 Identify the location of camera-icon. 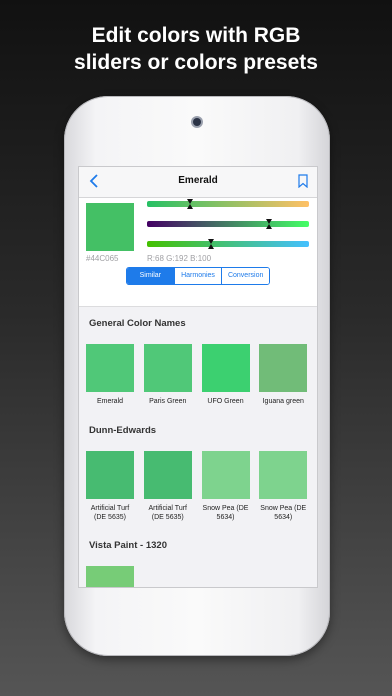
(197, 122).